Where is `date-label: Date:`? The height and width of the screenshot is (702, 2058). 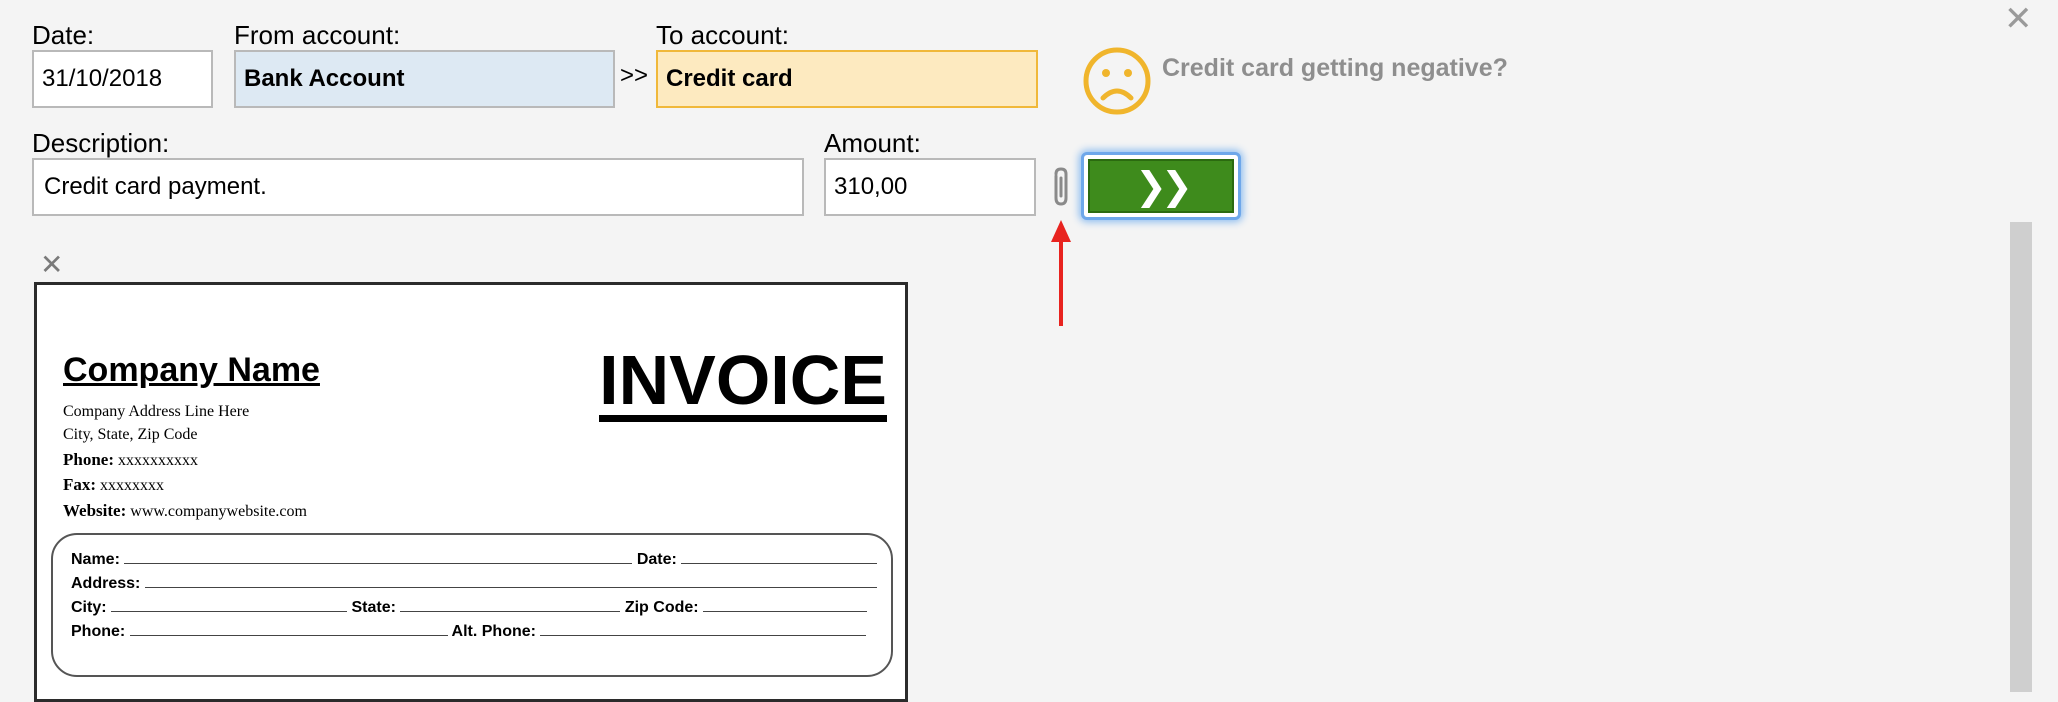 date-label: Date: is located at coordinates (63, 35).